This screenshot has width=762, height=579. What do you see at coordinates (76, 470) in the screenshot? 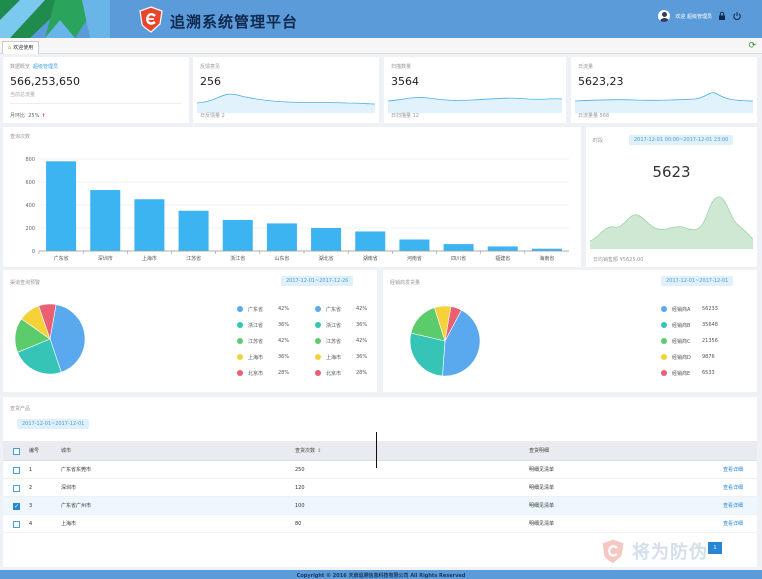
I see `cell-city: 广东省东莞市` at bounding box center [76, 470].